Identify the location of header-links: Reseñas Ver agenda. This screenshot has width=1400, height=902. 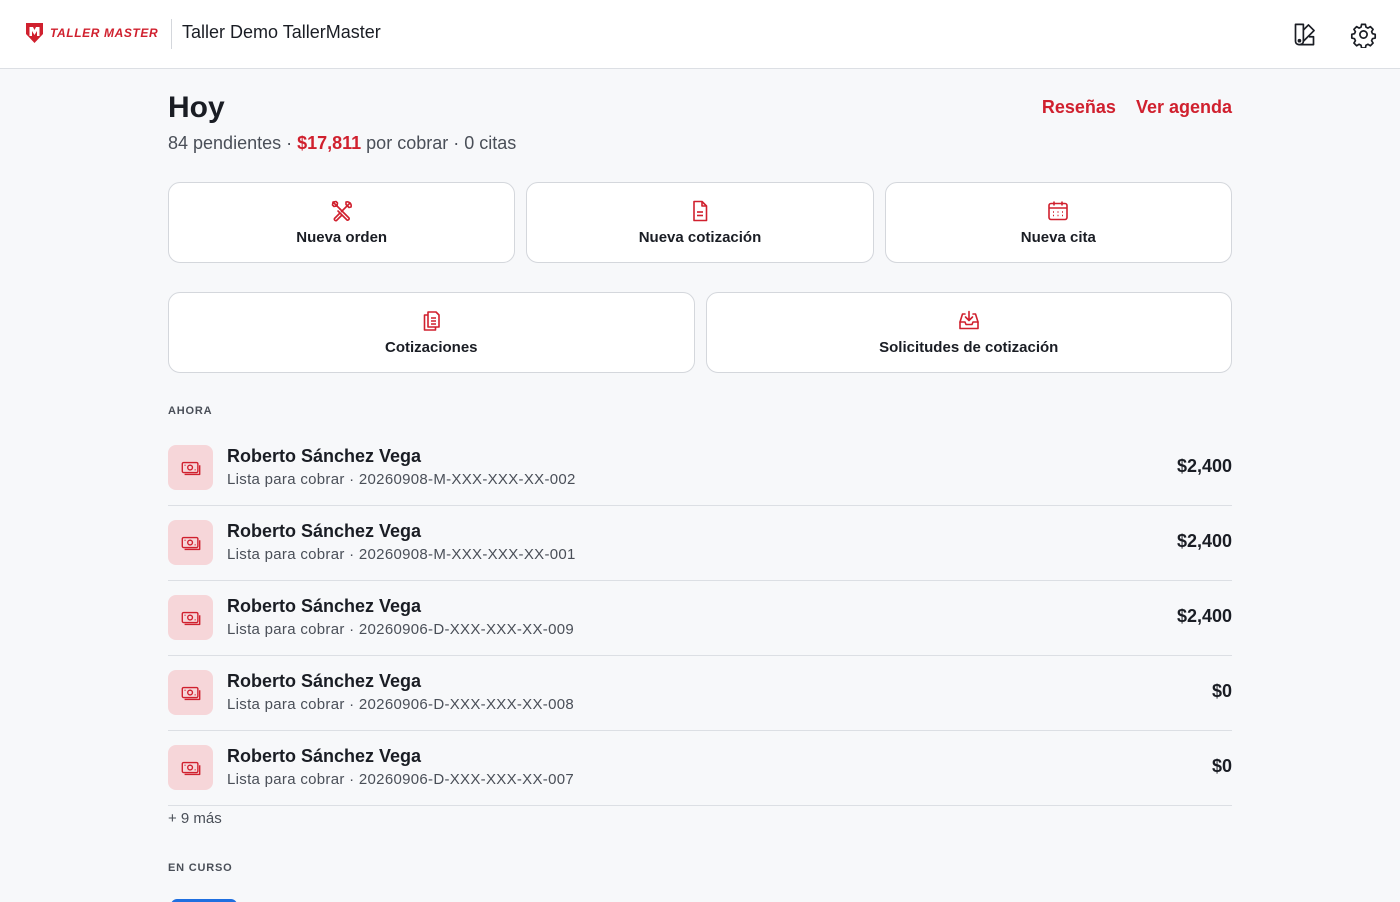
(1137, 107).